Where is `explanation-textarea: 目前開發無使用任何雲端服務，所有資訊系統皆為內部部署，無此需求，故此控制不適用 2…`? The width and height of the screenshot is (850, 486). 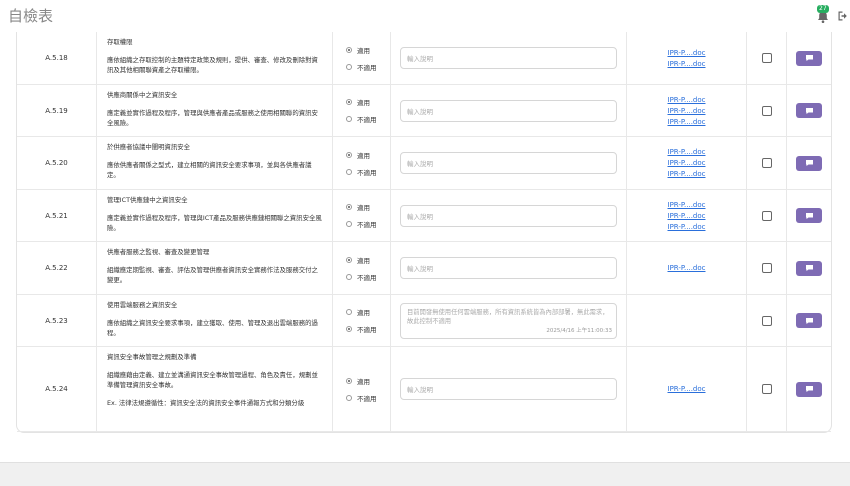
explanation-textarea: 目前開發無使用任何雲端服務，所有資訊系統皆為內部部署，無此需求，故此控制不適用 2… is located at coordinates (508, 320).